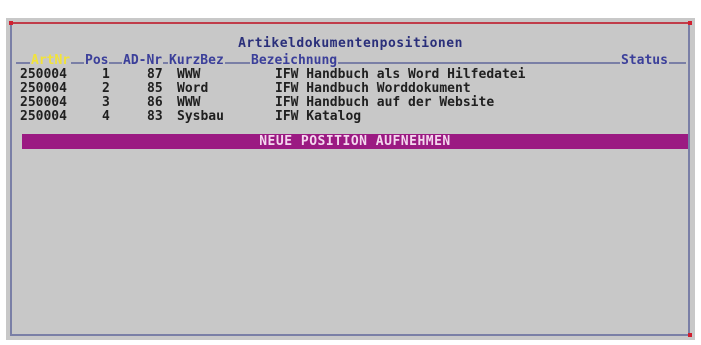  I want to click on cell-pos: 3, so click(106, 102).